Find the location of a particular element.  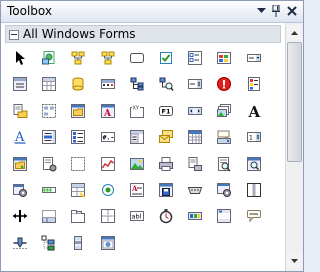

checkbox-tool is located at coordinates (166, 58).